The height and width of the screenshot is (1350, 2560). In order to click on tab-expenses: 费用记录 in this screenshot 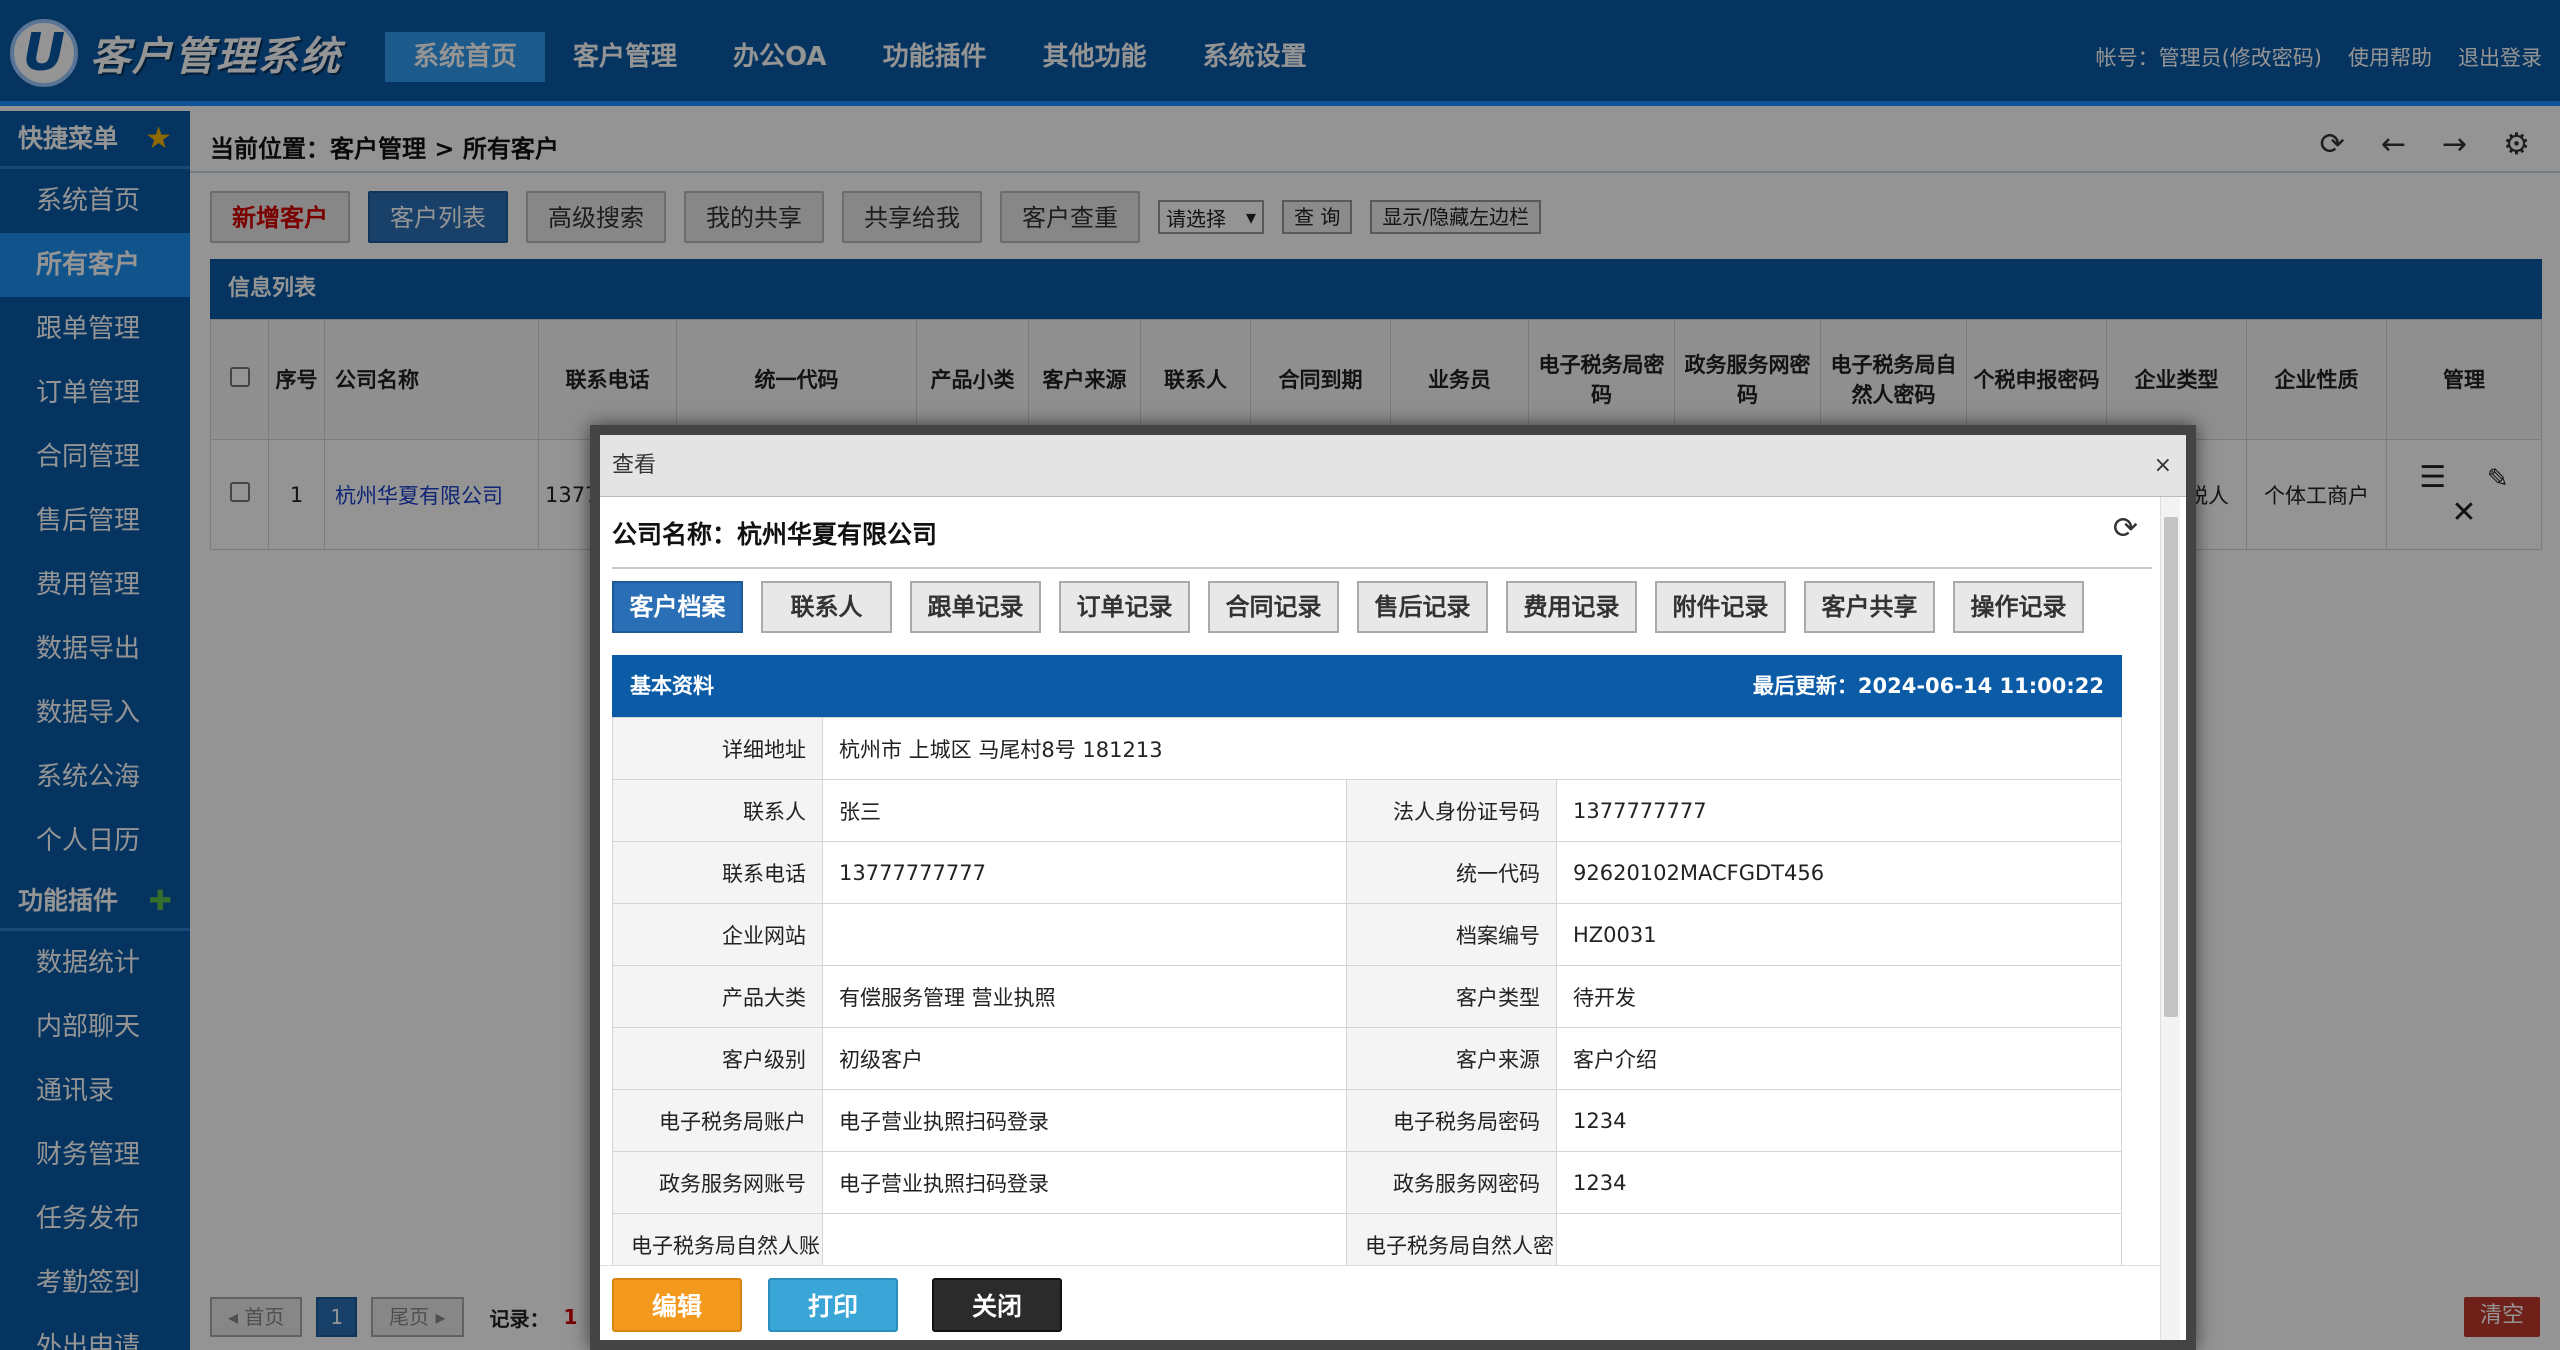, I will do `click(1571, 607)`.